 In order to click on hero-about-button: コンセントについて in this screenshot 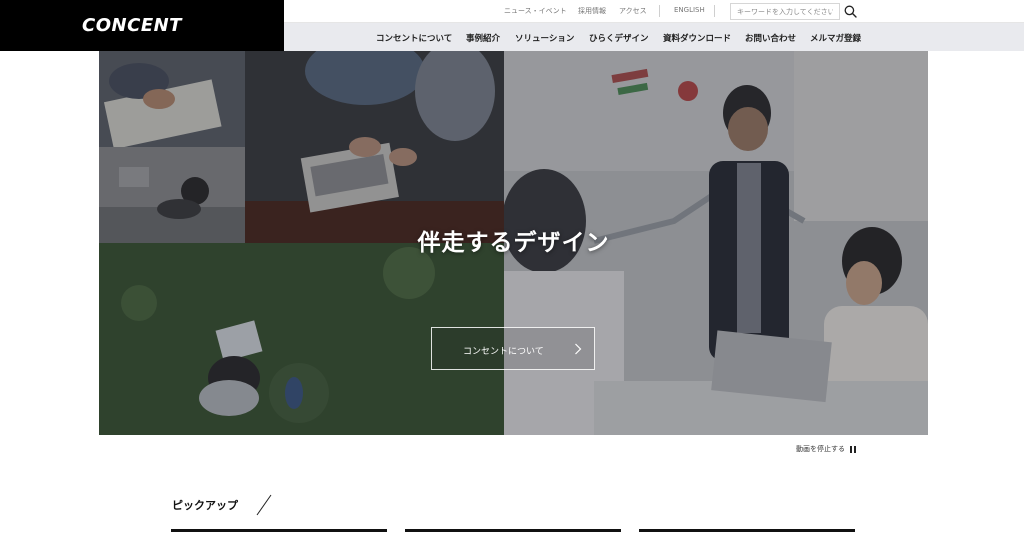, I will do `click(513, 348)`.